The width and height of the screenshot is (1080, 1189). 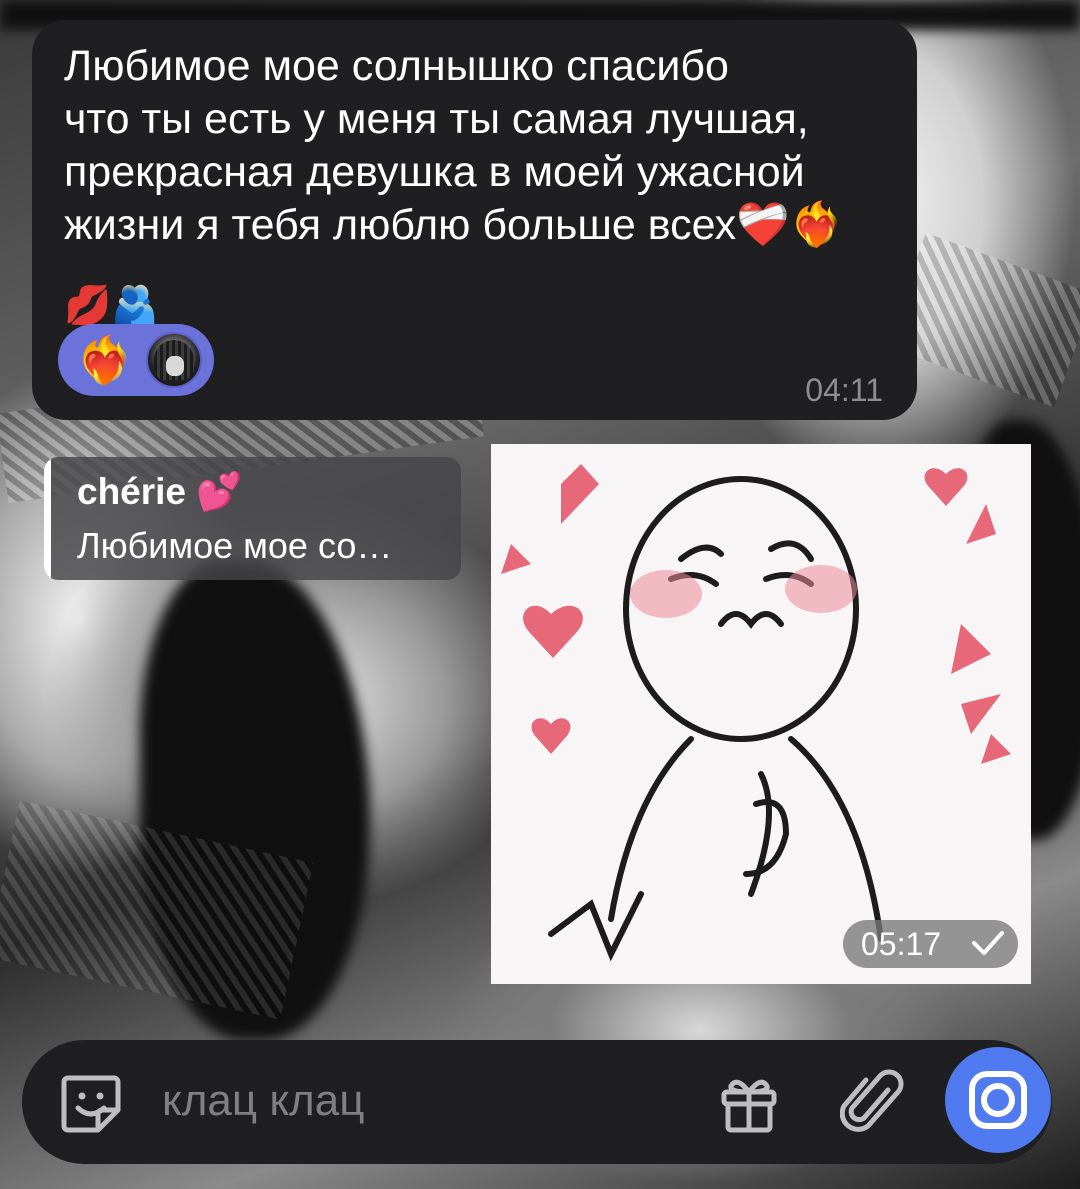 What do you see at coordinates (91, 1103) in the screenshot?
I see `sticker-icon` at bounding box center [91, 1103].